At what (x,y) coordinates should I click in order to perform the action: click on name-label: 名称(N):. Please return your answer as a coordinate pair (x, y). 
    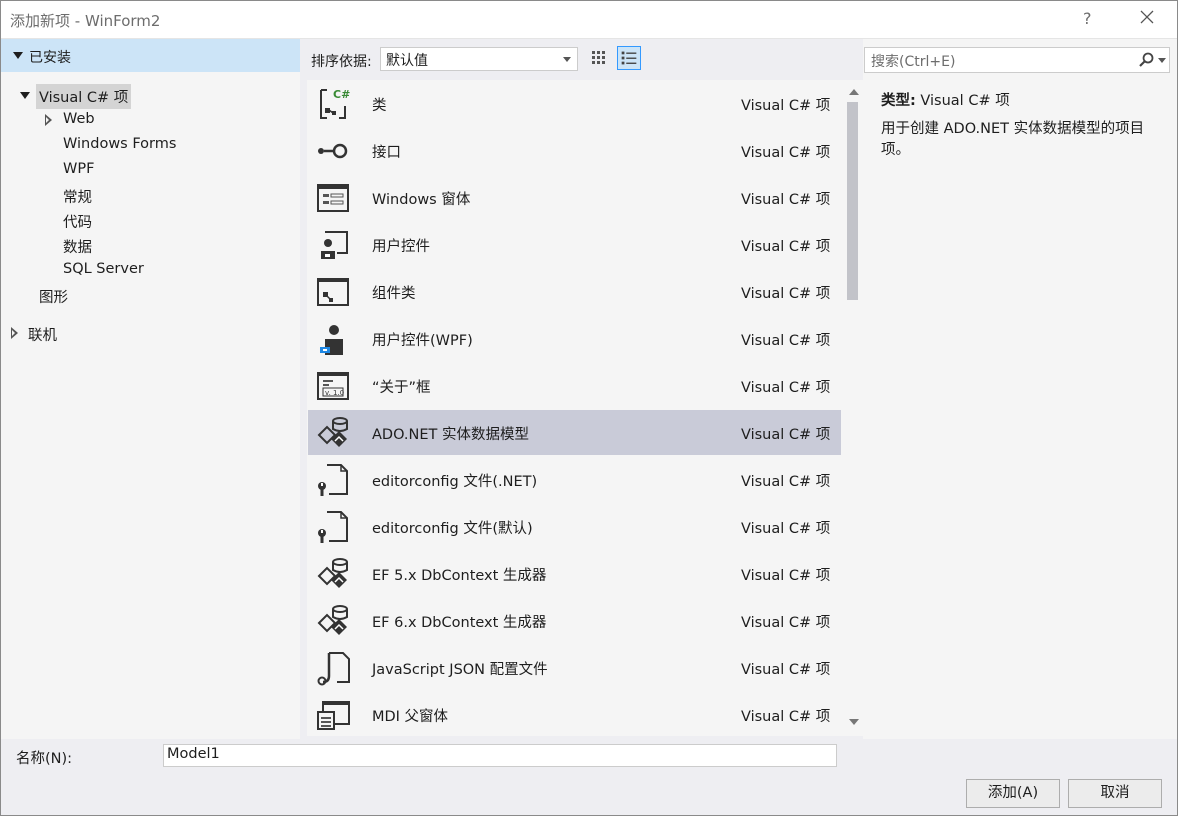
    Looking at the image, I should click on (44, 759).